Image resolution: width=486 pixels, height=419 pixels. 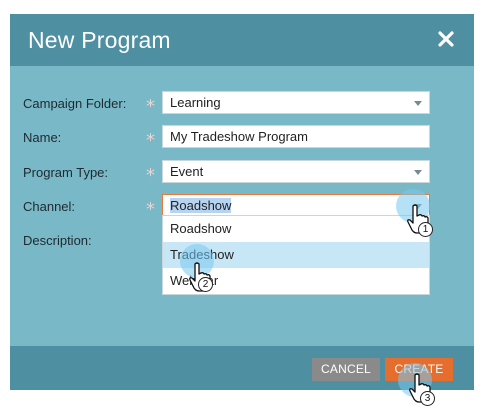 What do you see at coordinates (296, 171) in the screenshot?
I see `program-type-select: Event` at bounding box center [296, 171].